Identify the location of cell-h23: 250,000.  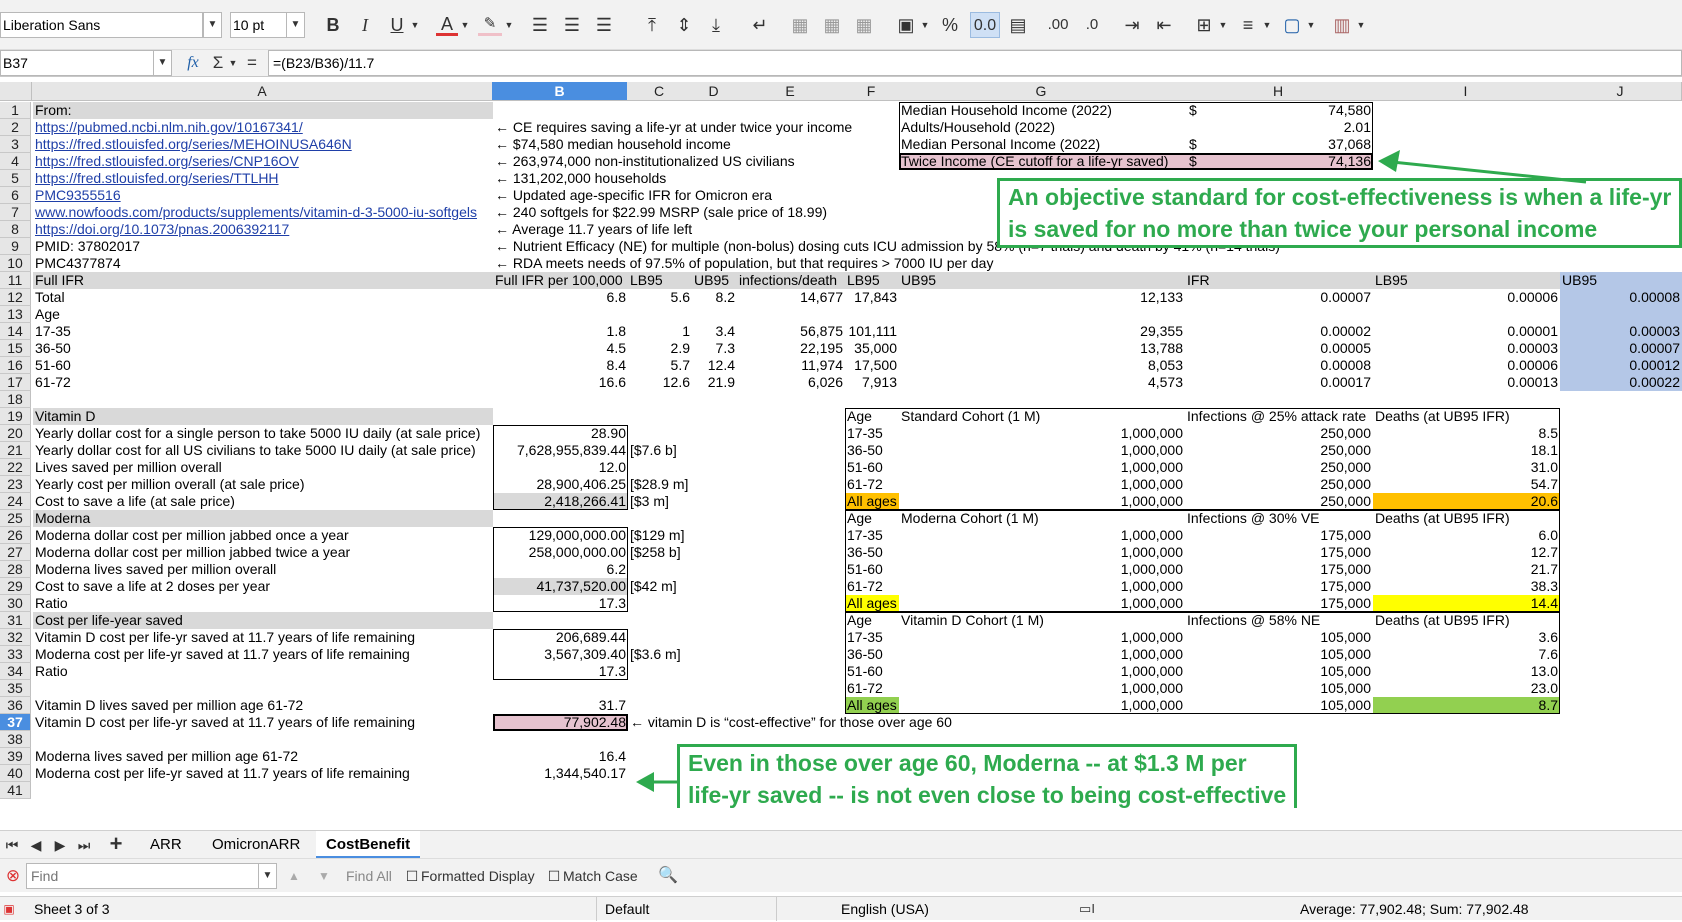
(1279, 484).